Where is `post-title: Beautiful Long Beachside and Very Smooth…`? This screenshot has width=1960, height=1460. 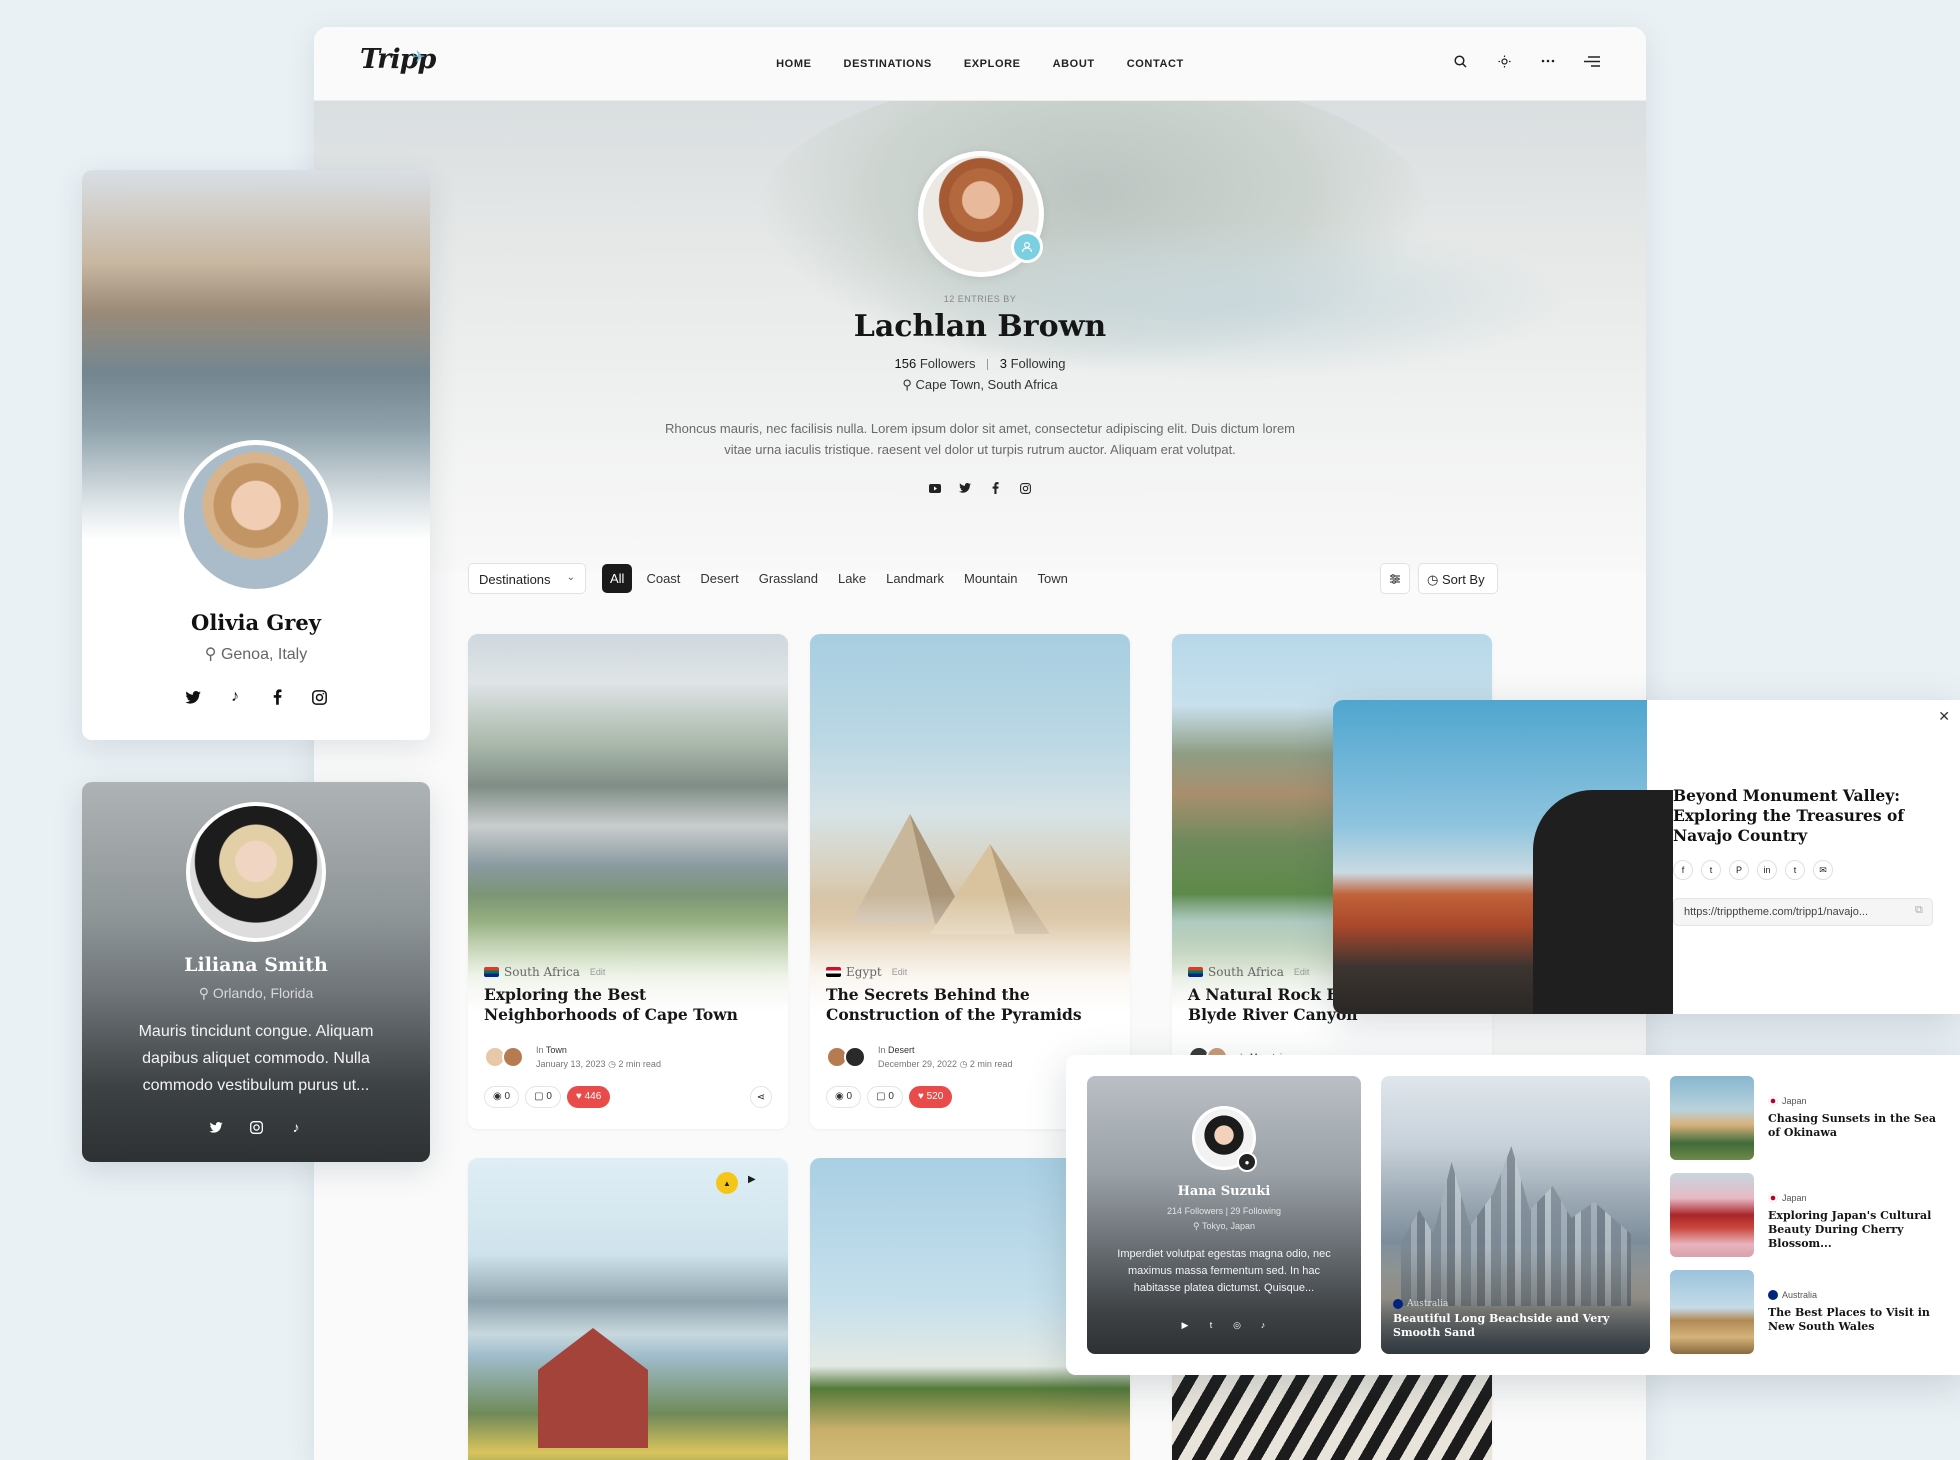
post-title: Beautiful Long Beachside and Very Smooth… is located at coordinates (1513, 1326).